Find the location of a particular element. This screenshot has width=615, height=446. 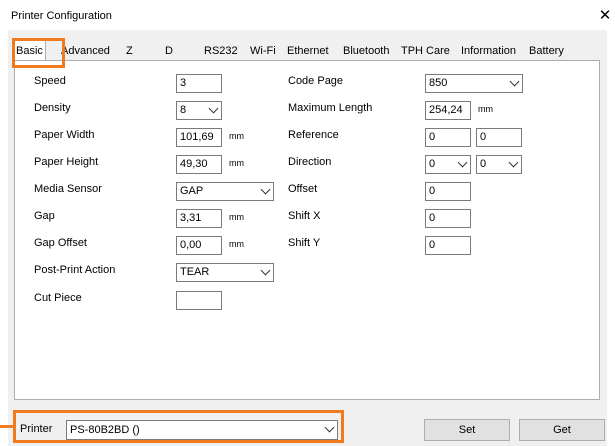

tab-tph-care: TPH Care is located at coordinates (425, 51).